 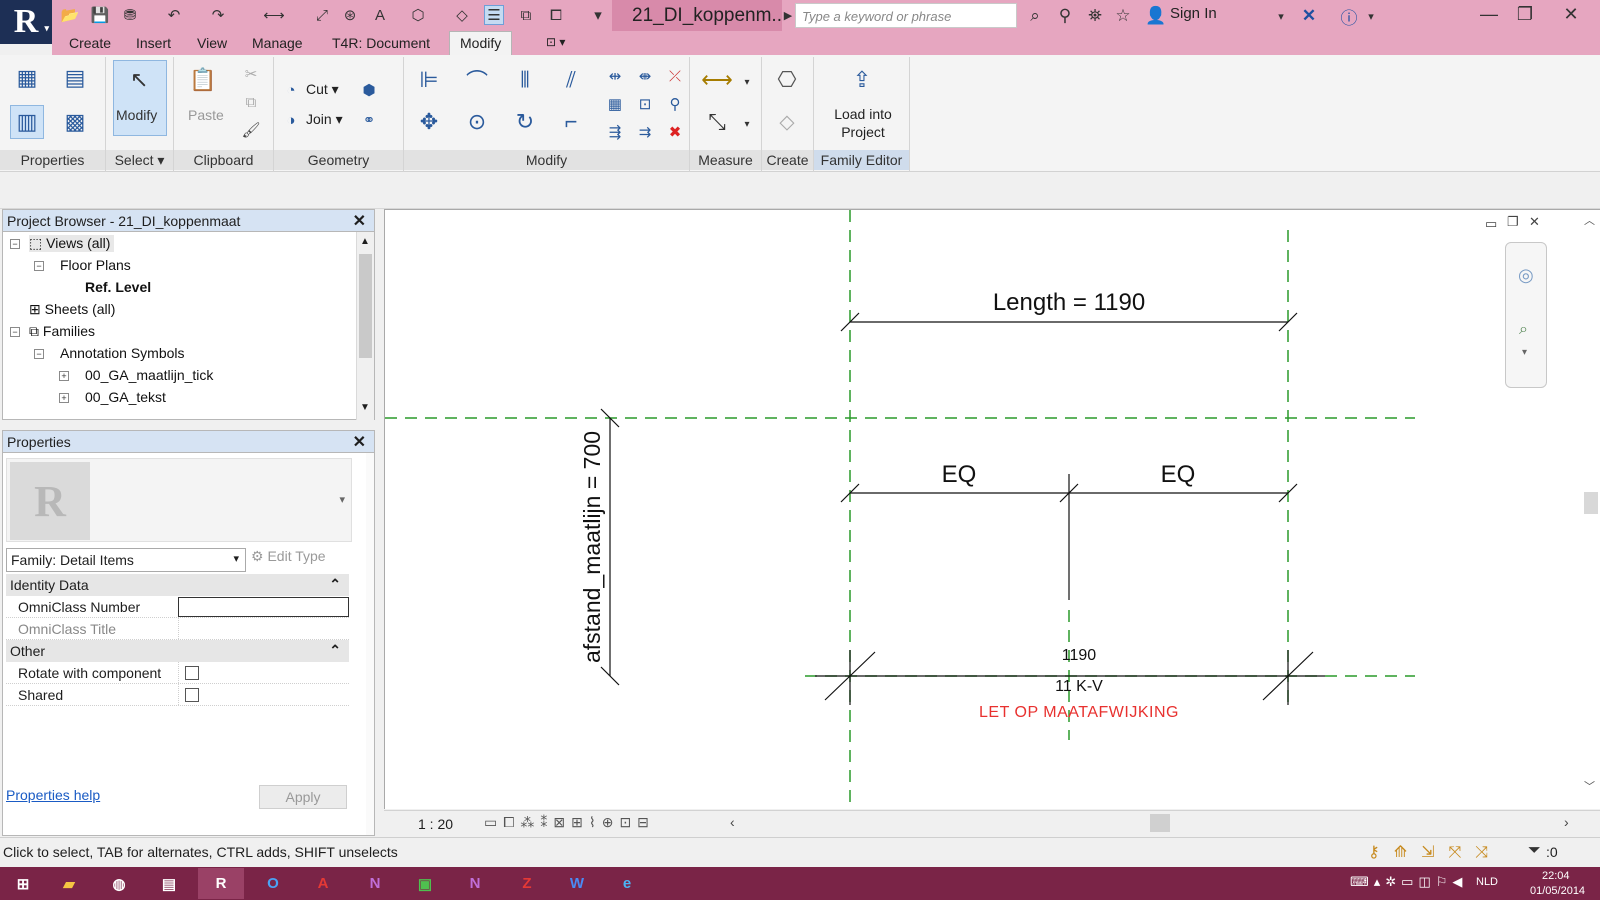 What do you see at coordinates (251, 102) in the screenshot?
I see `copy-icon: ⧉` at bounding box center [251, 102].